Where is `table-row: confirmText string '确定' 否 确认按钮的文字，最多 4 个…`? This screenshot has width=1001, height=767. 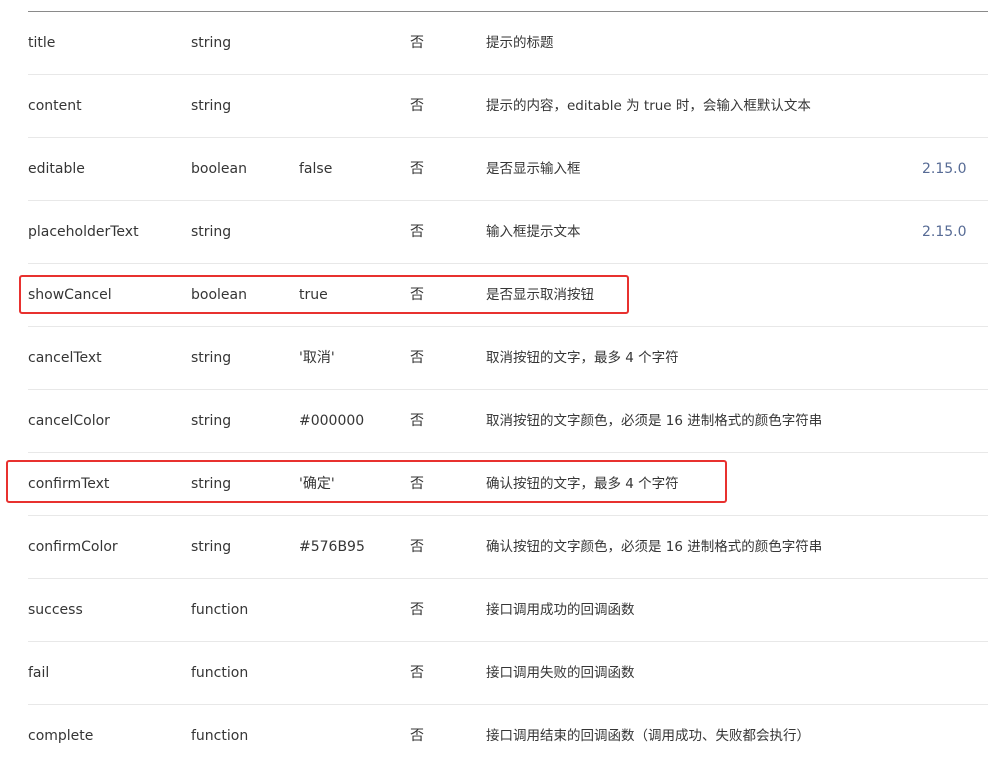
table-row: confirmText string '确定' 否 确认按钮的文字，最多 4 个… is located at coordinates (508, 484).